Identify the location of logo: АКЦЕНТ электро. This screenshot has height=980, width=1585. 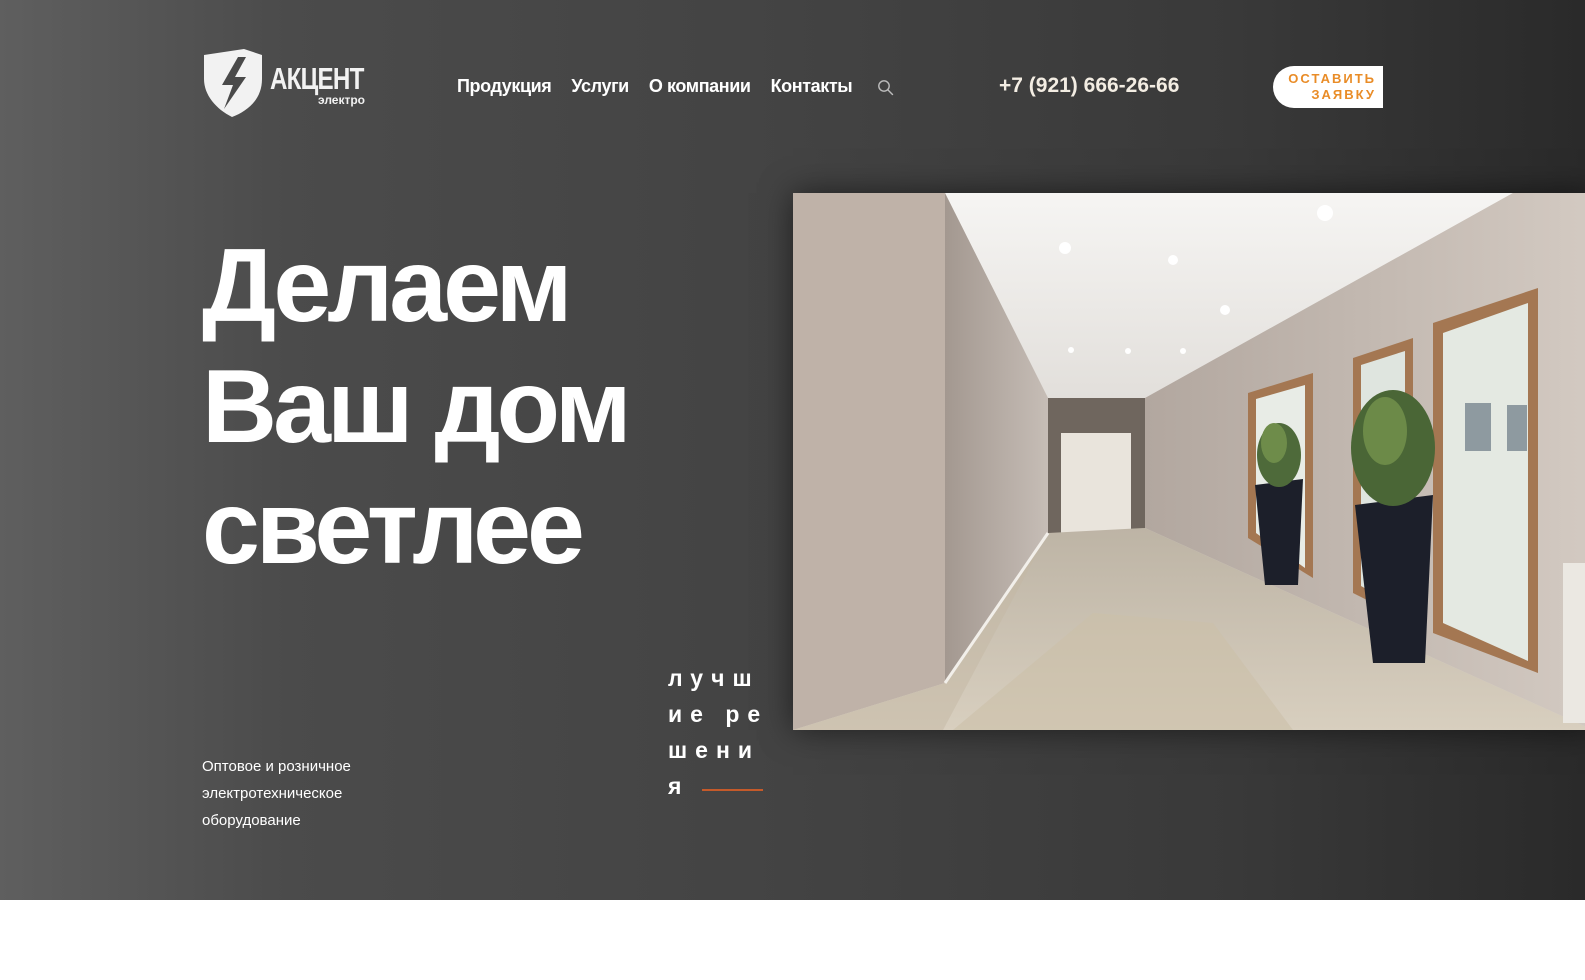
(284, 83).